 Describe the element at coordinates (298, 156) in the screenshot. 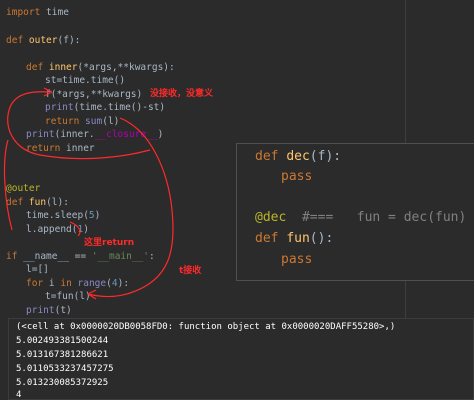

I see `popup-line-dec-def: def dec(f):` at that location.